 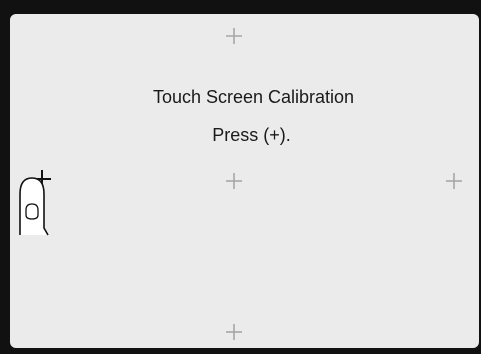 I want to click on calibration-target-left-active, so click(x=32, y=202).